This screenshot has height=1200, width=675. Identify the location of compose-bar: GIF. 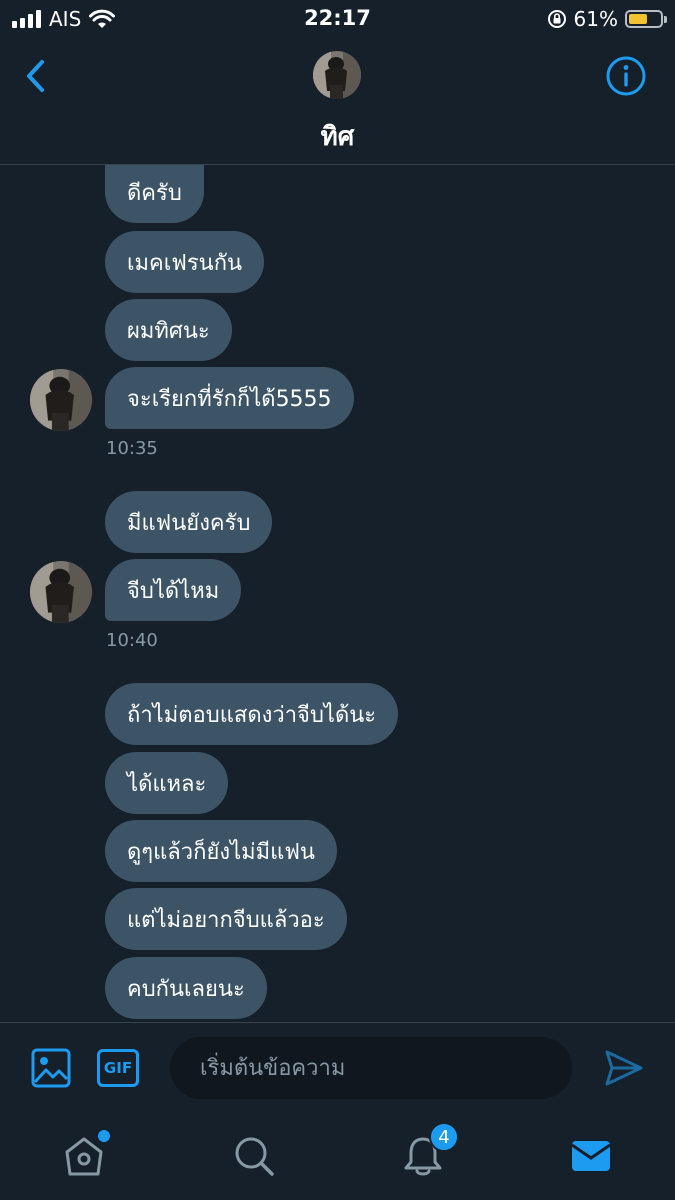
(337, 1067).